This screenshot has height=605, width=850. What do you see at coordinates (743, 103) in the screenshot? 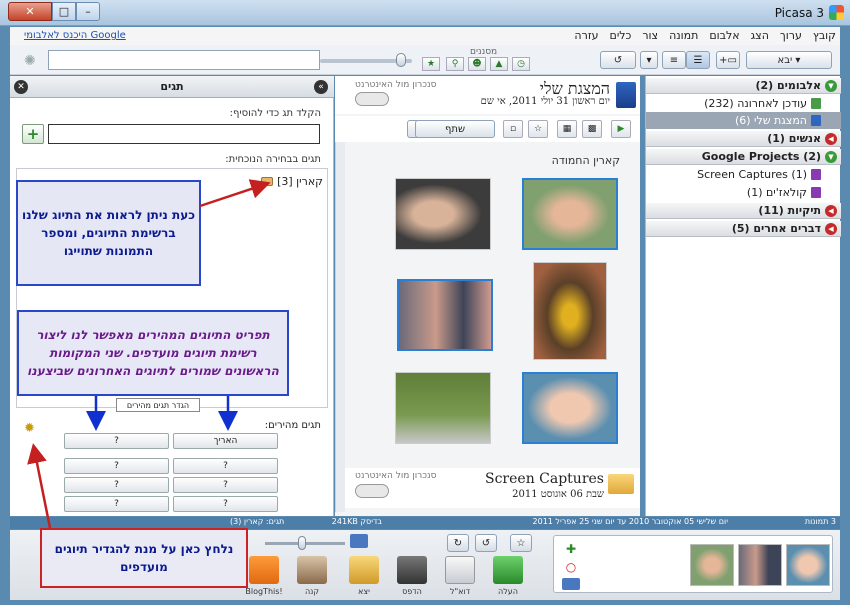
I see `tree-item-recent: עודכן לאחרונה (232)` at bounding box center [743, 103].